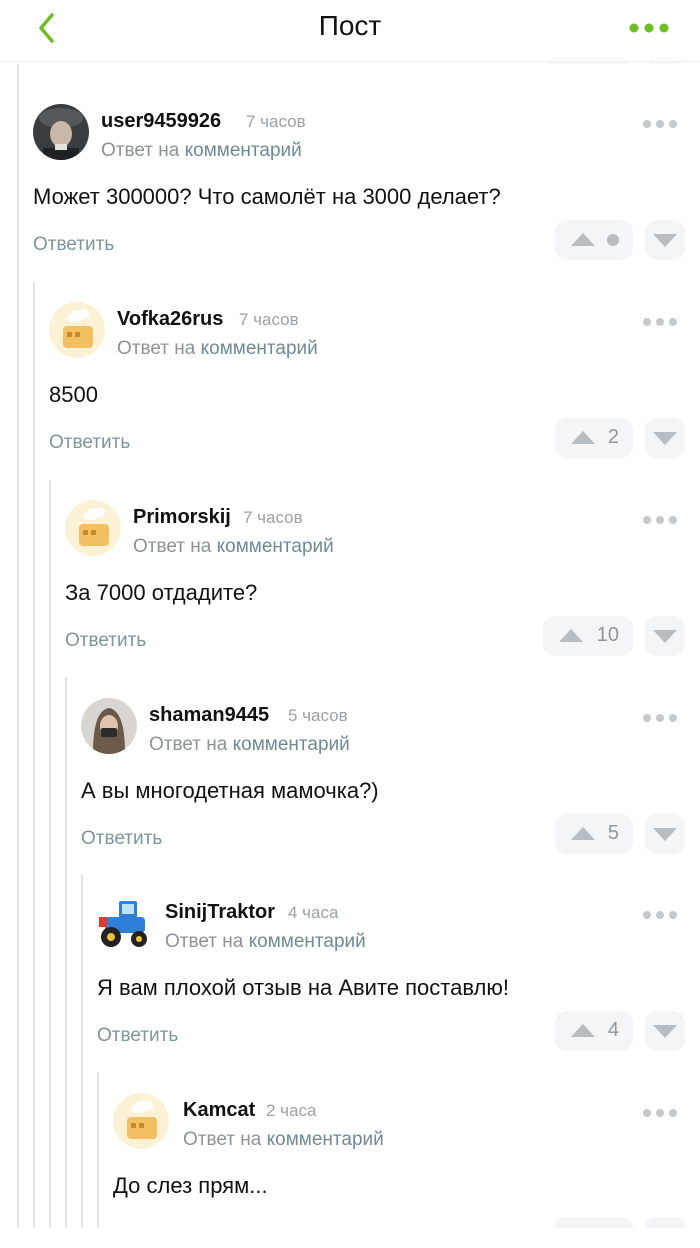 The height and width of the screenshot is (1248, 700). Describe the element at coordinates (73, 394) in the screenshot. I see `comment-text: 8500` at that location.